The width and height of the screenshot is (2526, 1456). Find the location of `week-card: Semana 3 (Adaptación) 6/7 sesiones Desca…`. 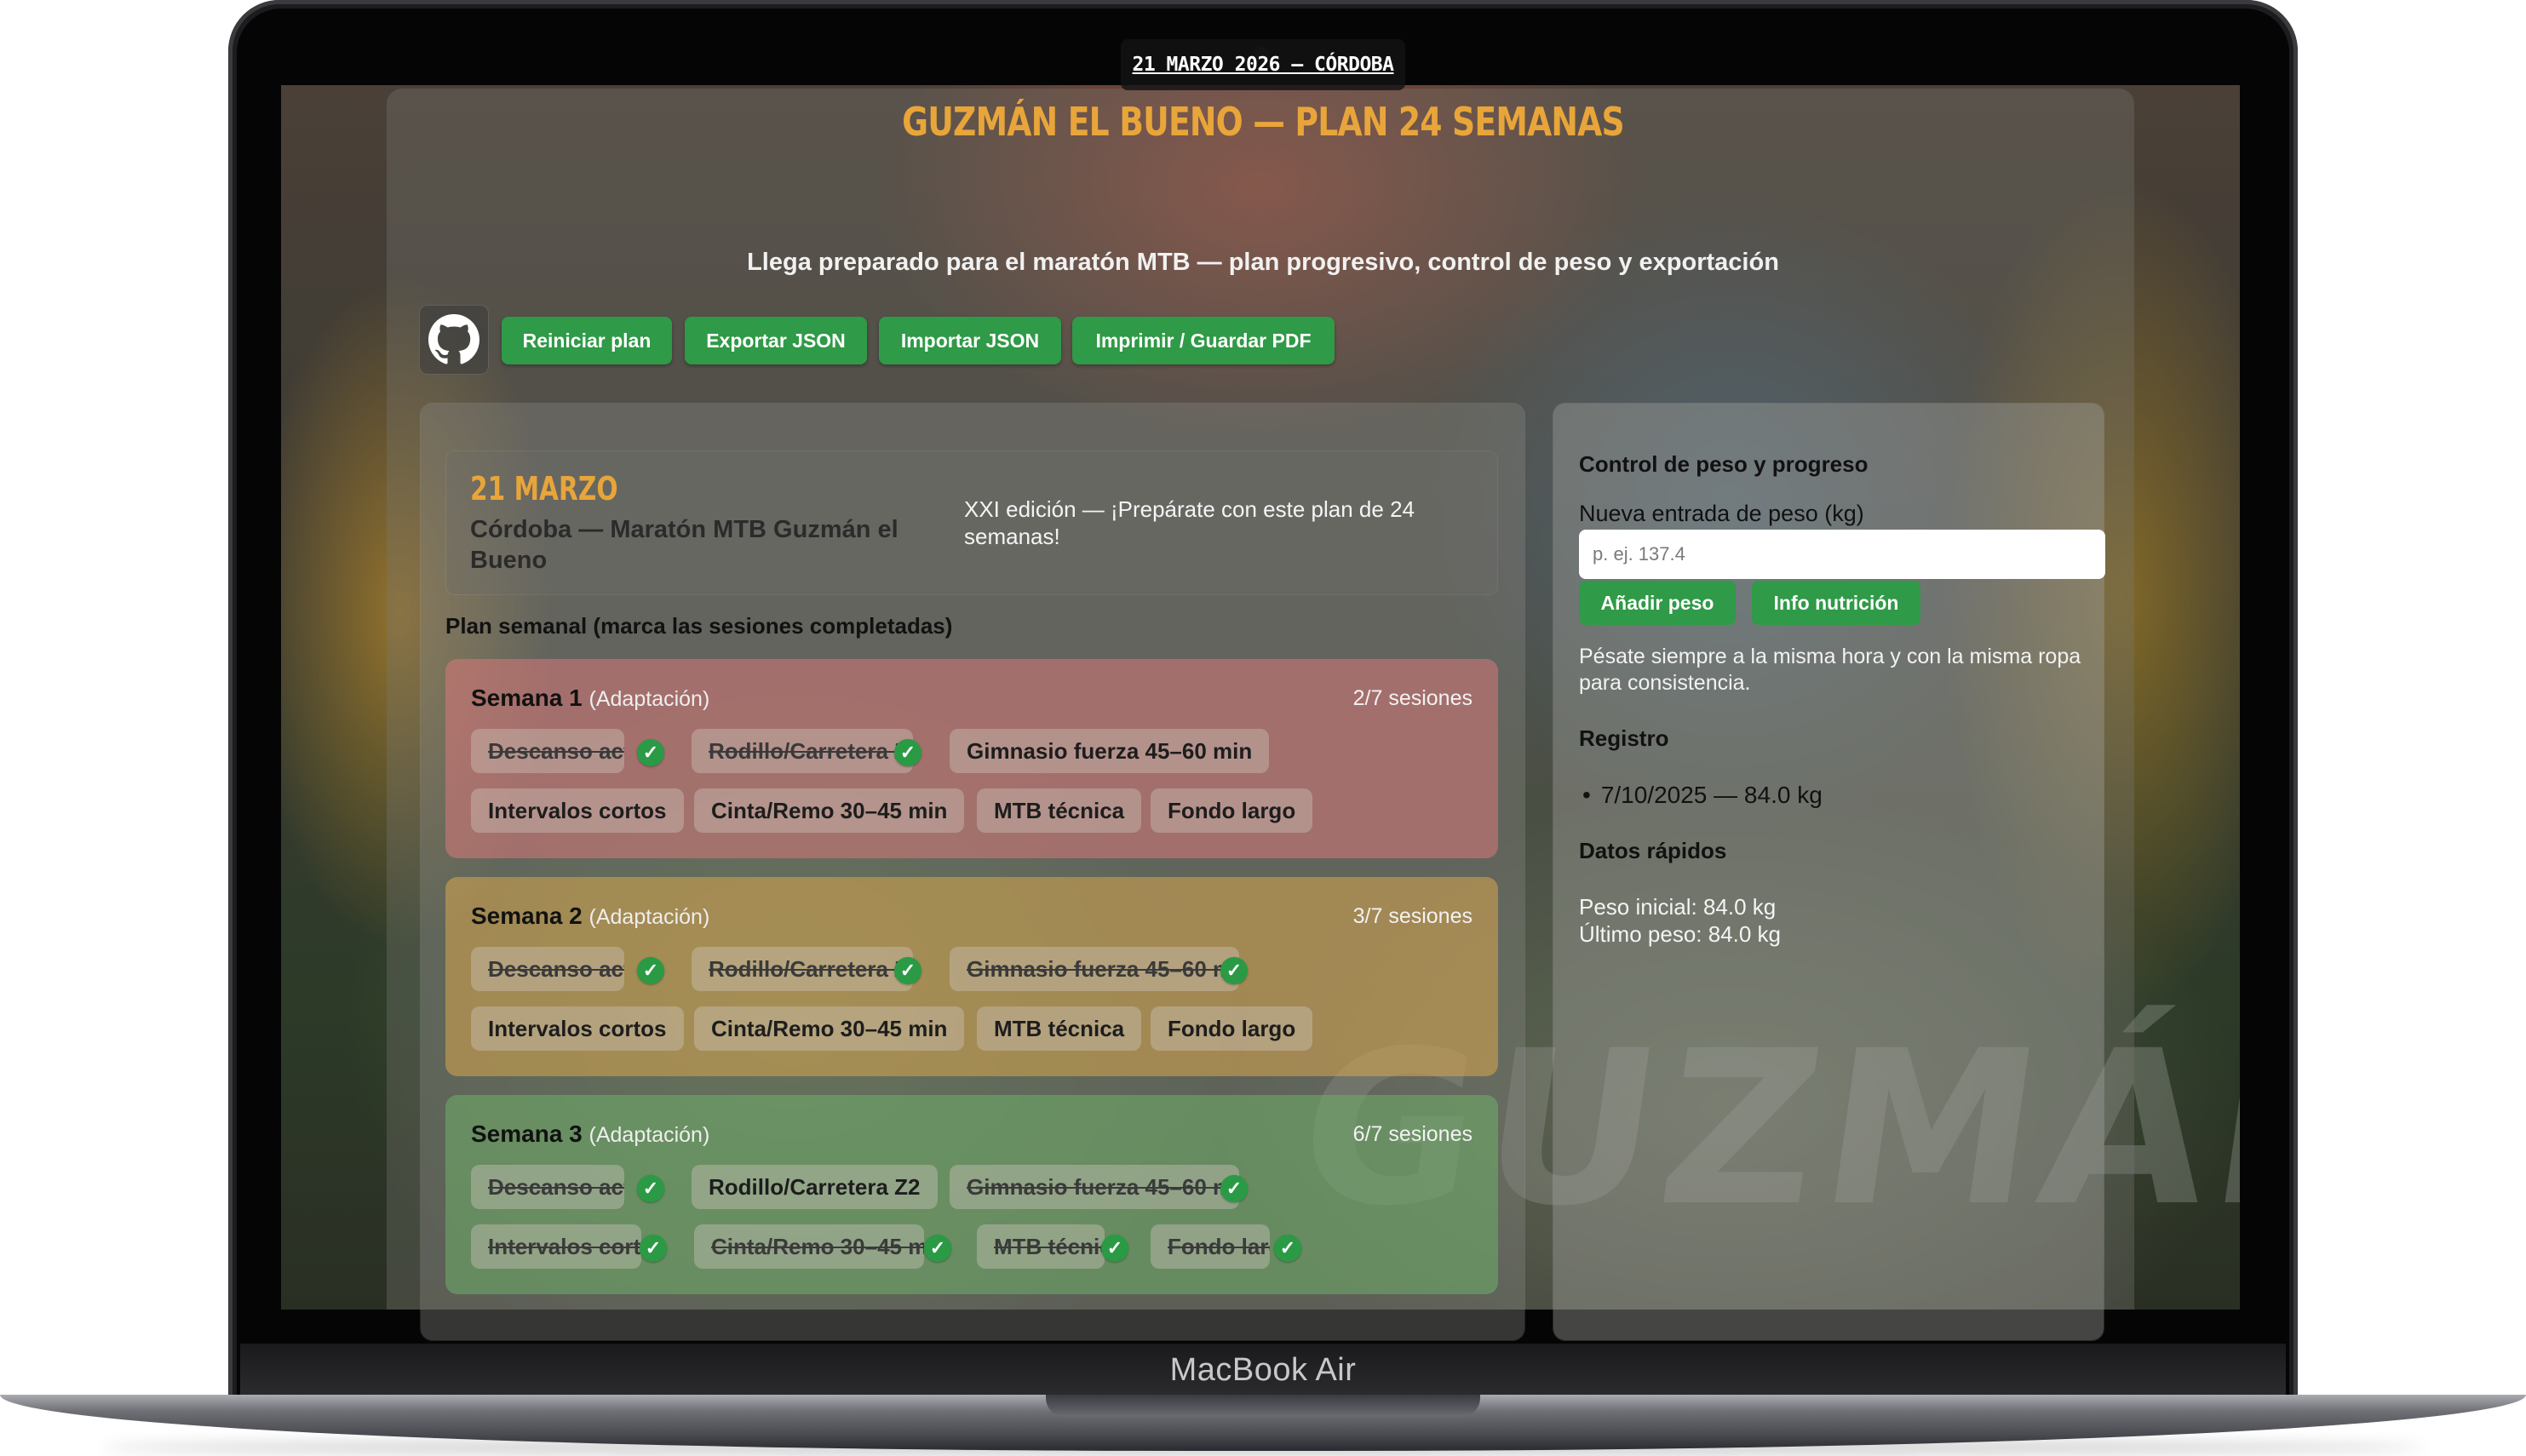

week-card: Semana 3 (Adaptación) 6/7 sesiones Desca… is located at coordinates (971, 1195).